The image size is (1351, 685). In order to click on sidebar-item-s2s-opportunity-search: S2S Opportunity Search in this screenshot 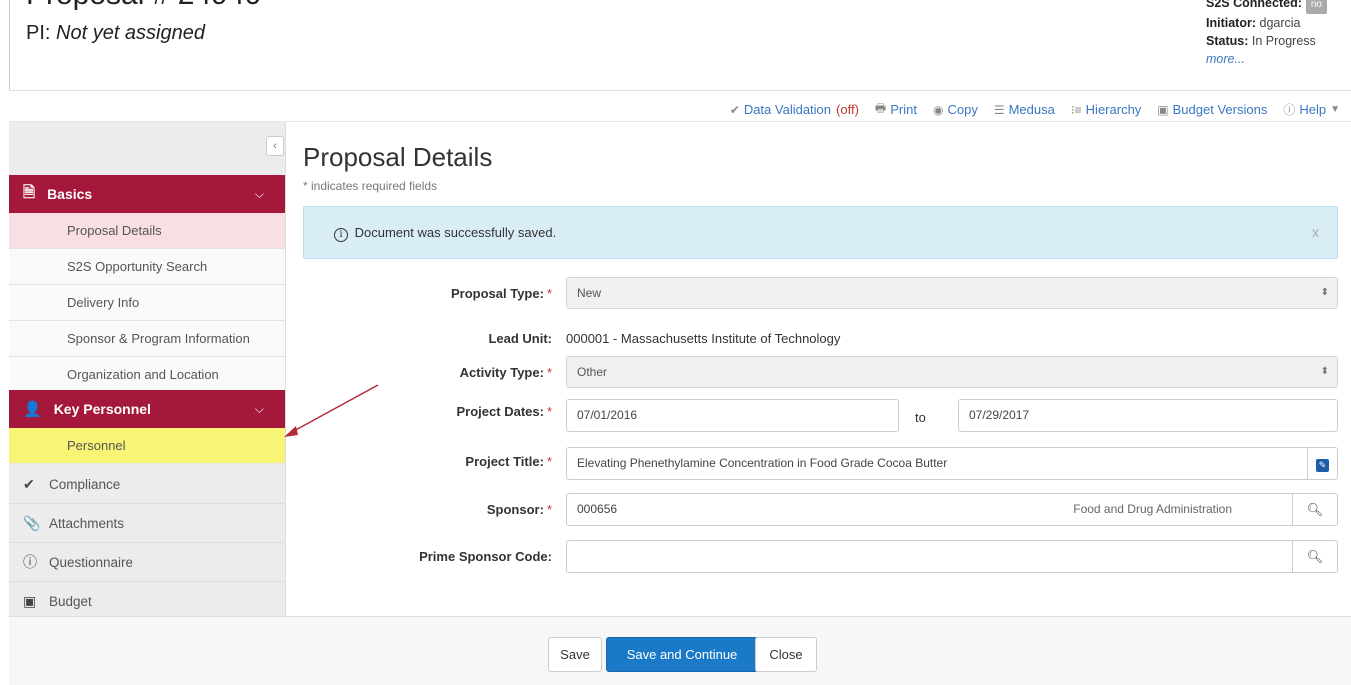, I will do `click(147, 267)`.